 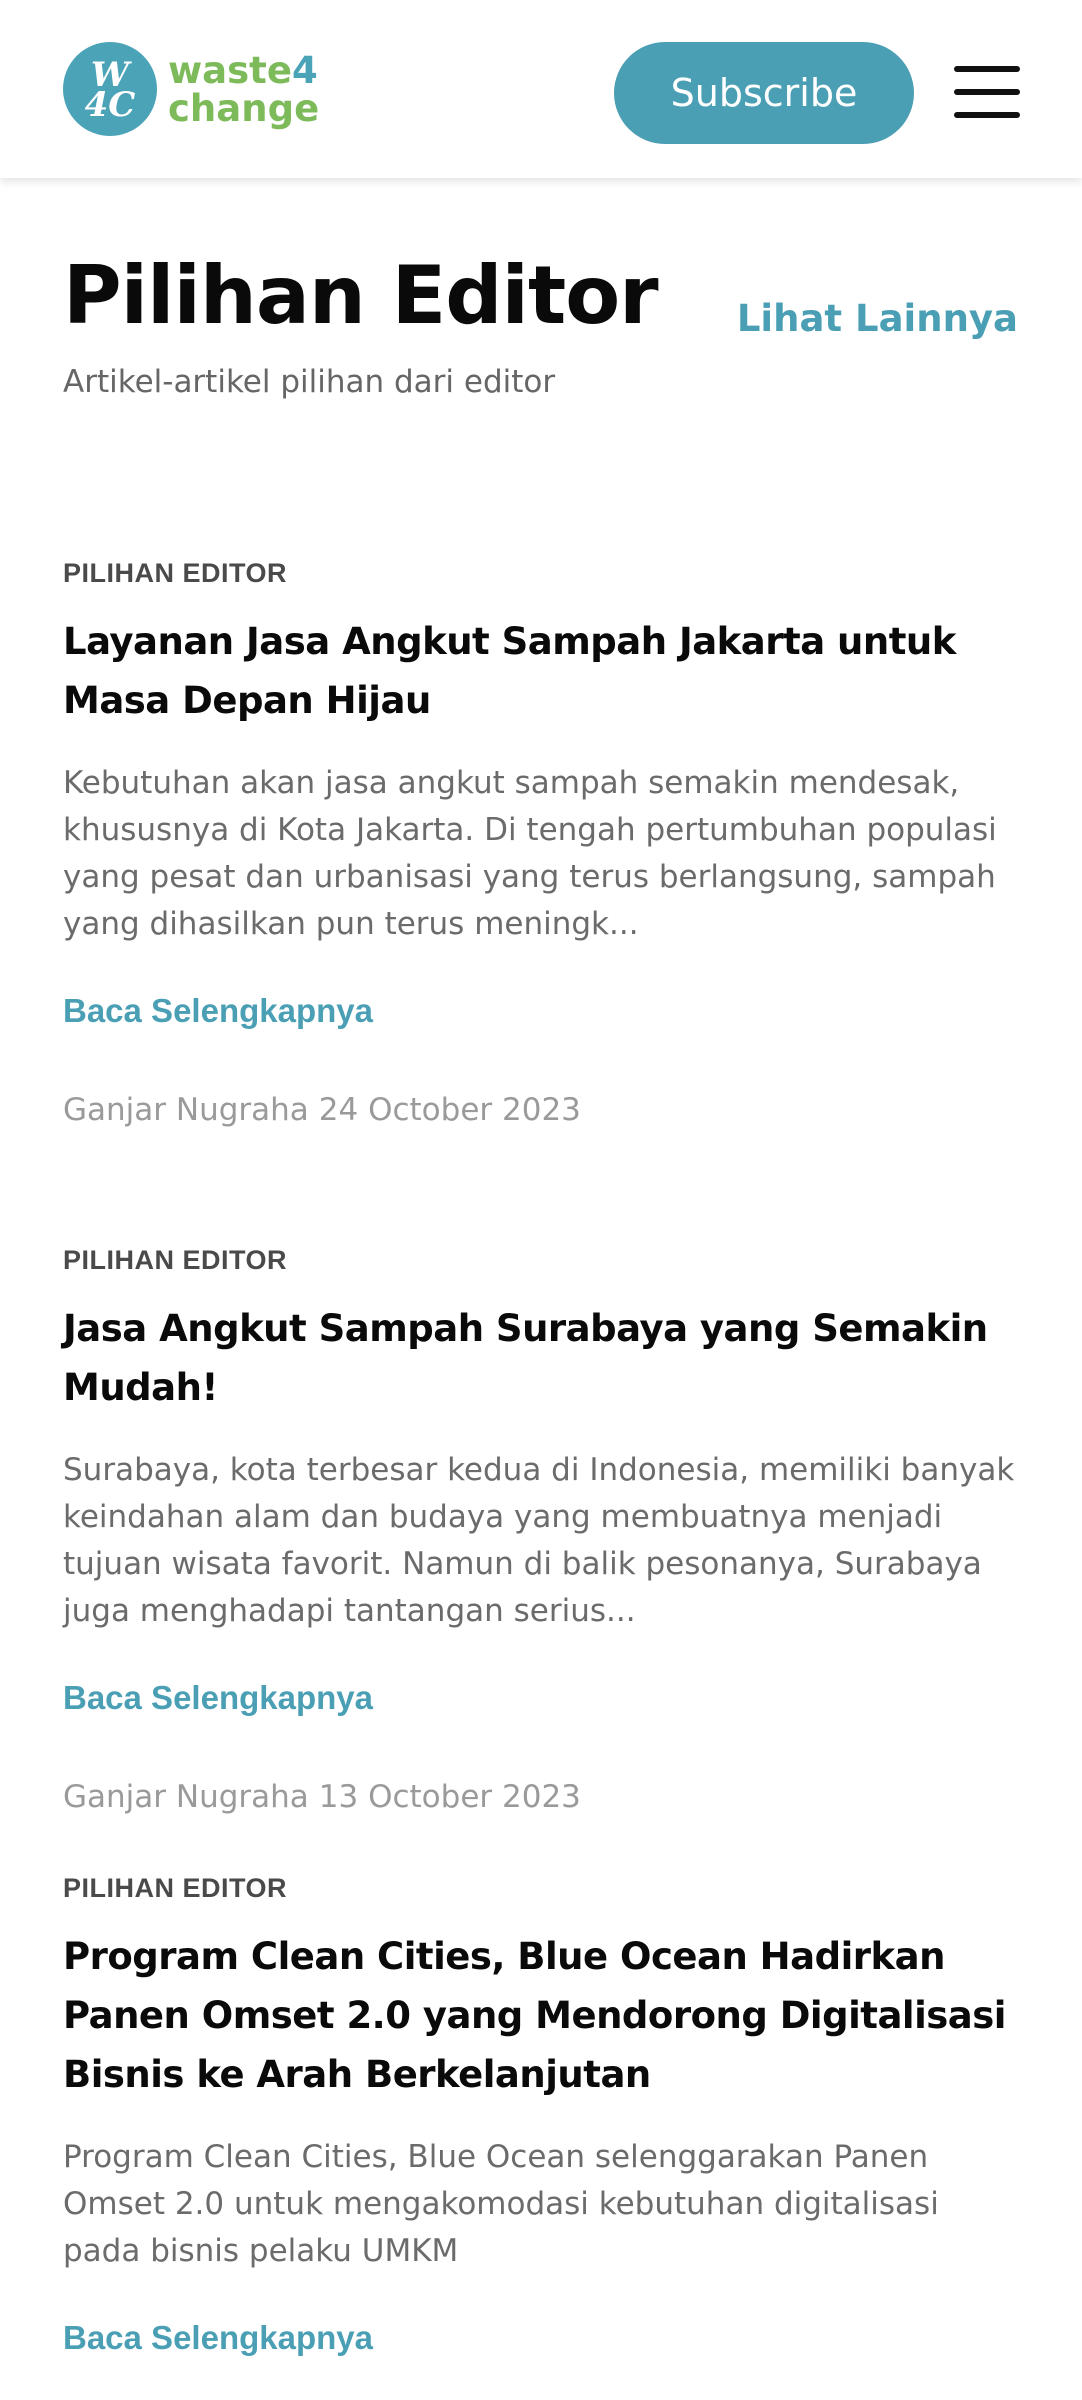 What do you see at coordinates (309, 382) in the screenshot?
I see `section-subtitle: Artikel-artikel pilihan dari editor` at bounding box center [309, 382].